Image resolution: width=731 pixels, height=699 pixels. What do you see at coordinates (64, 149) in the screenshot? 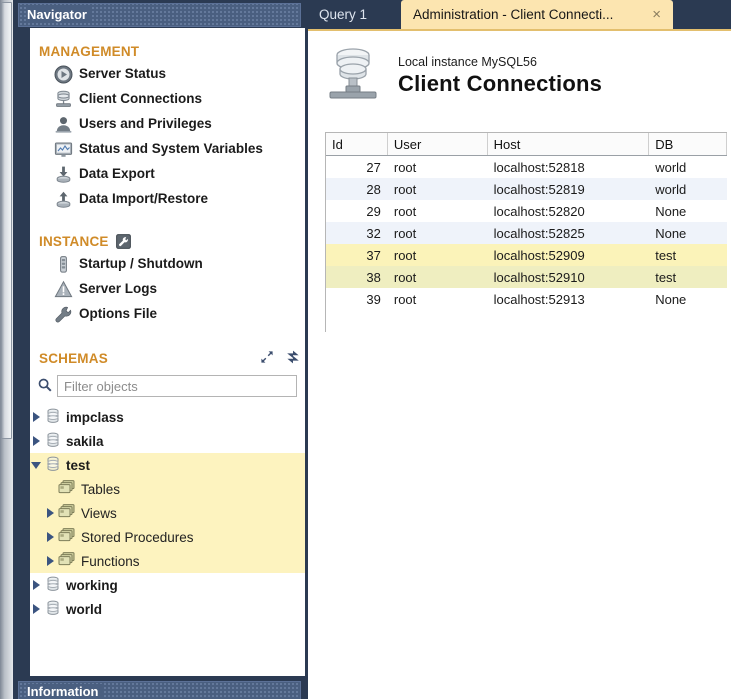
I see `monitor-chart-icon` at bounding box center [64, 149].